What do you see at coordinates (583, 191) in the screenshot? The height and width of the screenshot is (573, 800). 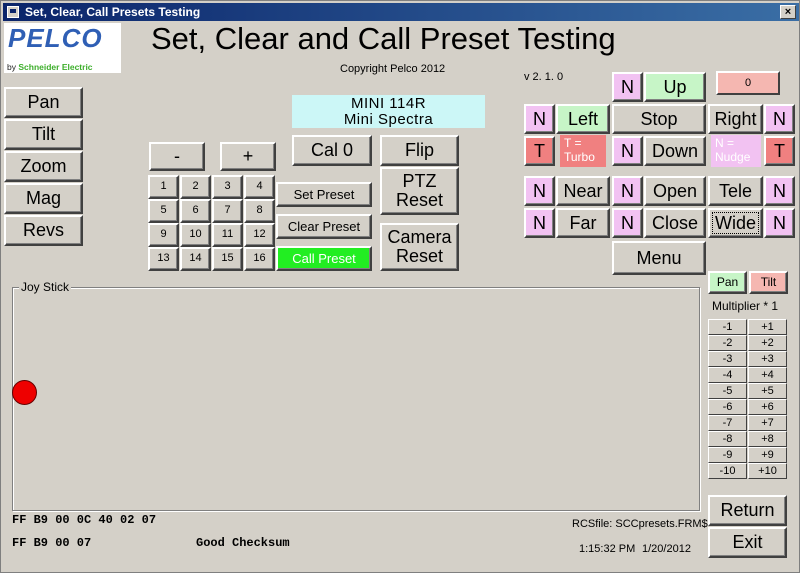 I see `near-button: Near` at bounding box center [583, 191].